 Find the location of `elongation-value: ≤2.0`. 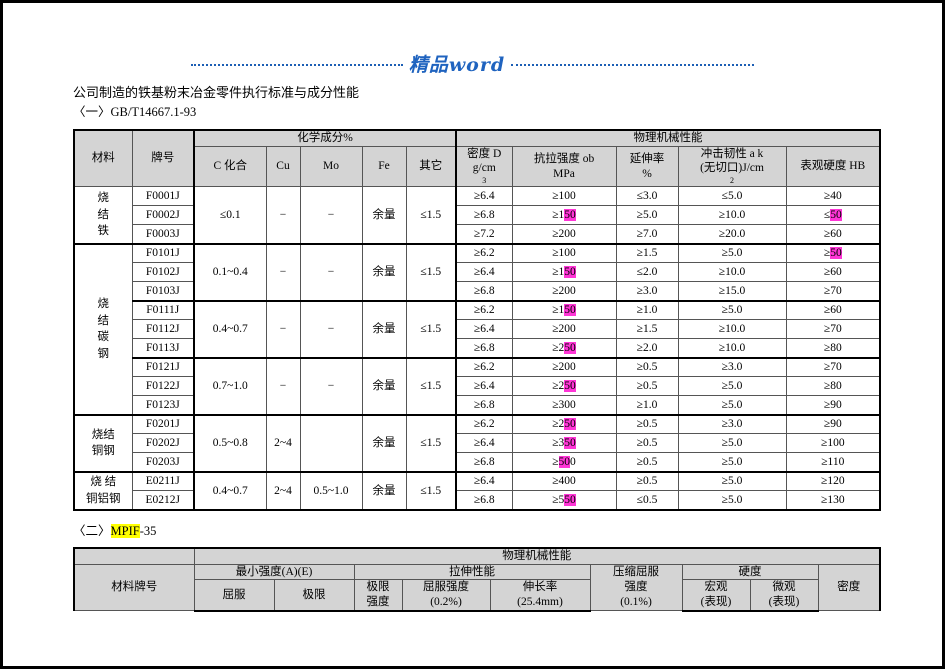

elongation-value: ≤2.0 is located at coordinates (647, 272).